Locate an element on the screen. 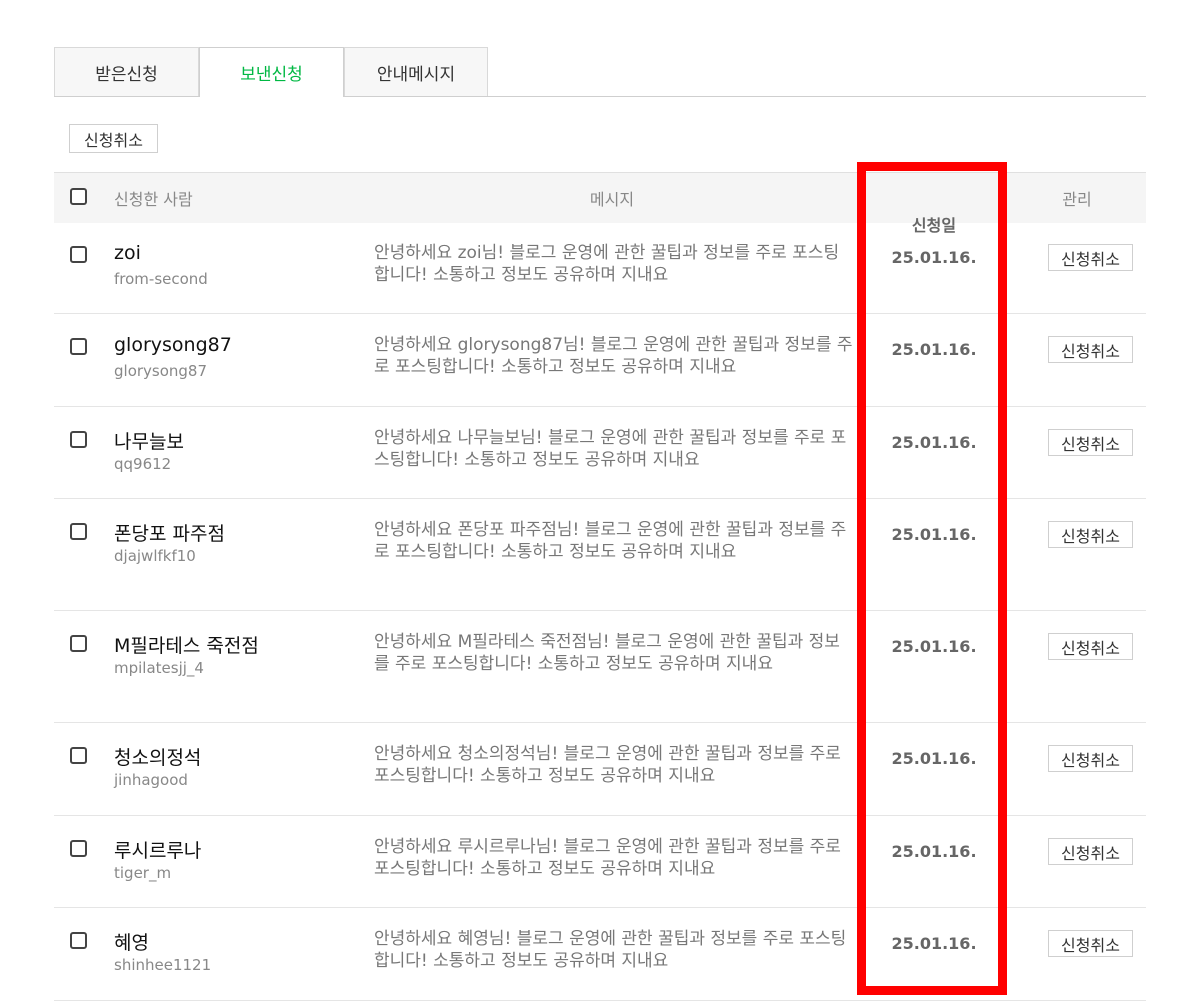  row-user-id: tiger_m is located at coordinates (143, 873).